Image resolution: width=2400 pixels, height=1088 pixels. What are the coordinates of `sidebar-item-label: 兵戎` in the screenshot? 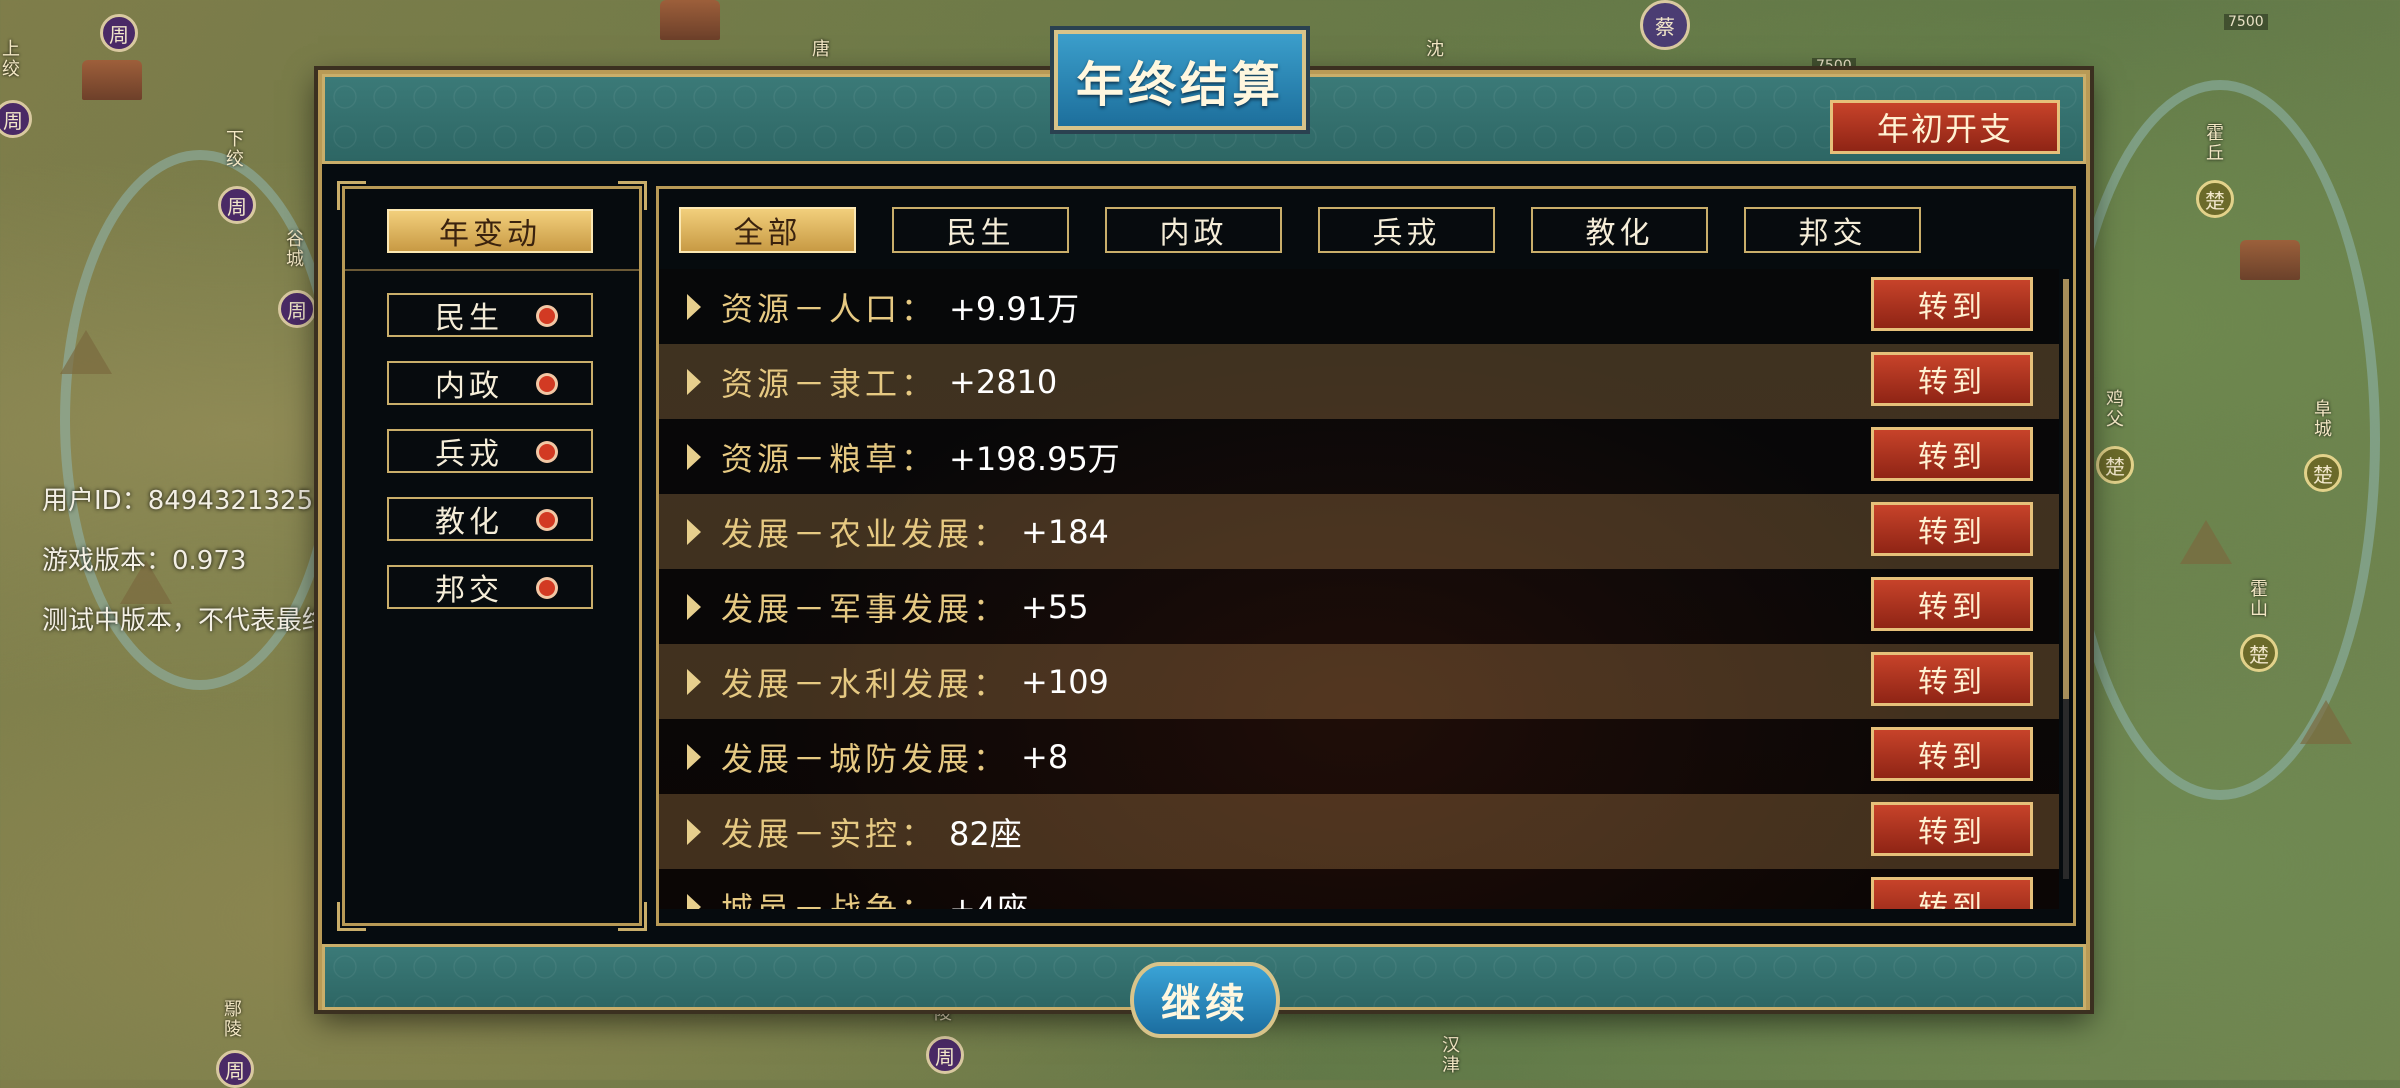 It's located at (469, 454).